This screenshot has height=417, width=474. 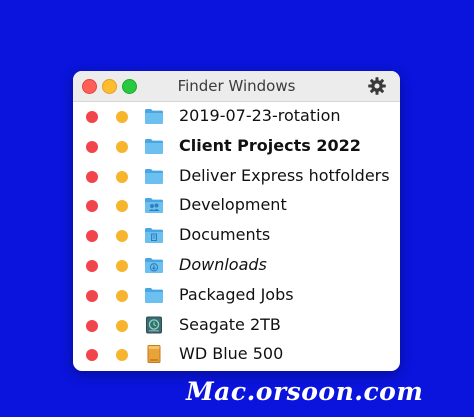 I want to click on list-item: Seagate 2TB, so click(x=236, y=326).